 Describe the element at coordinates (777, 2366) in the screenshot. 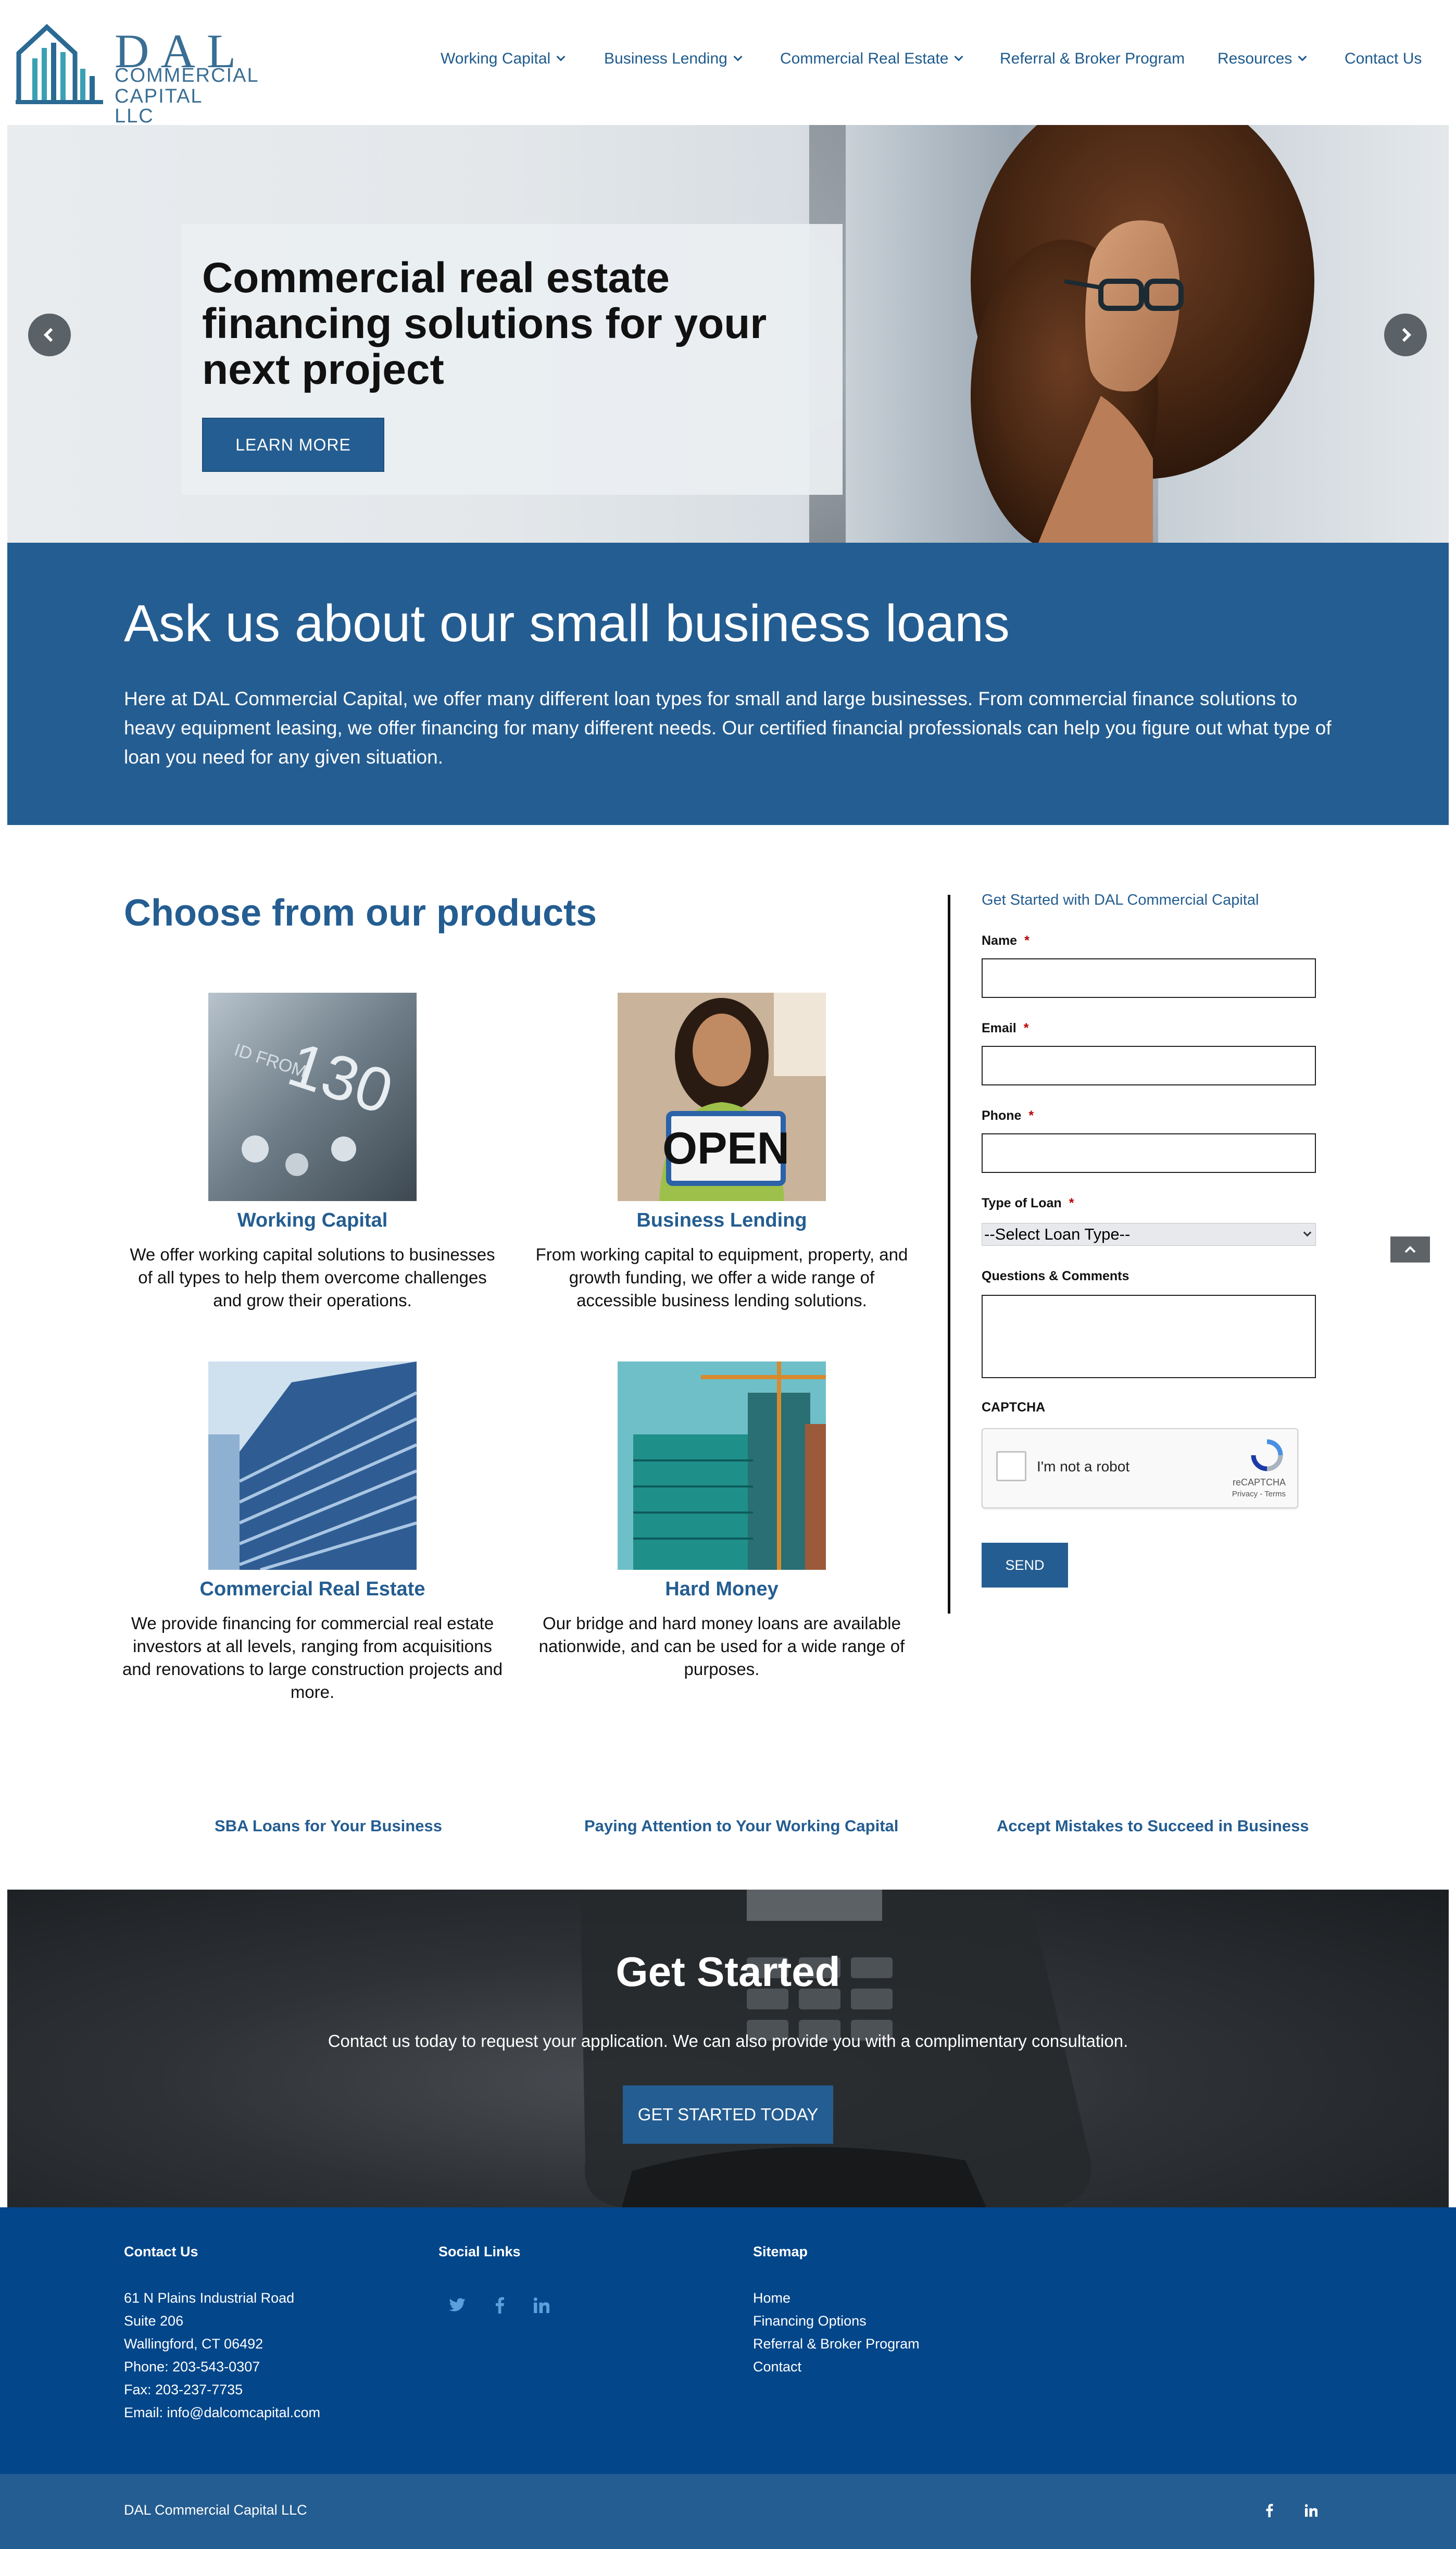

I see `sitemap-link-contact: Contact` at that location.